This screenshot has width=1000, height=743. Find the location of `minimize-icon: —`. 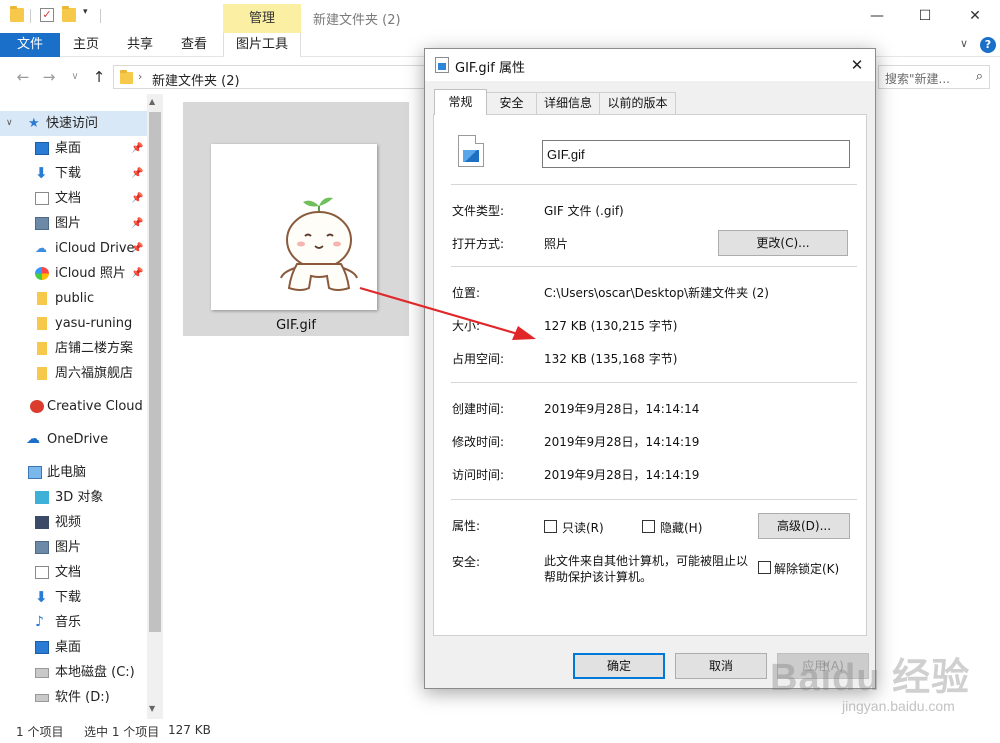

minimize-icon: — is located at coordinates (877, 16).